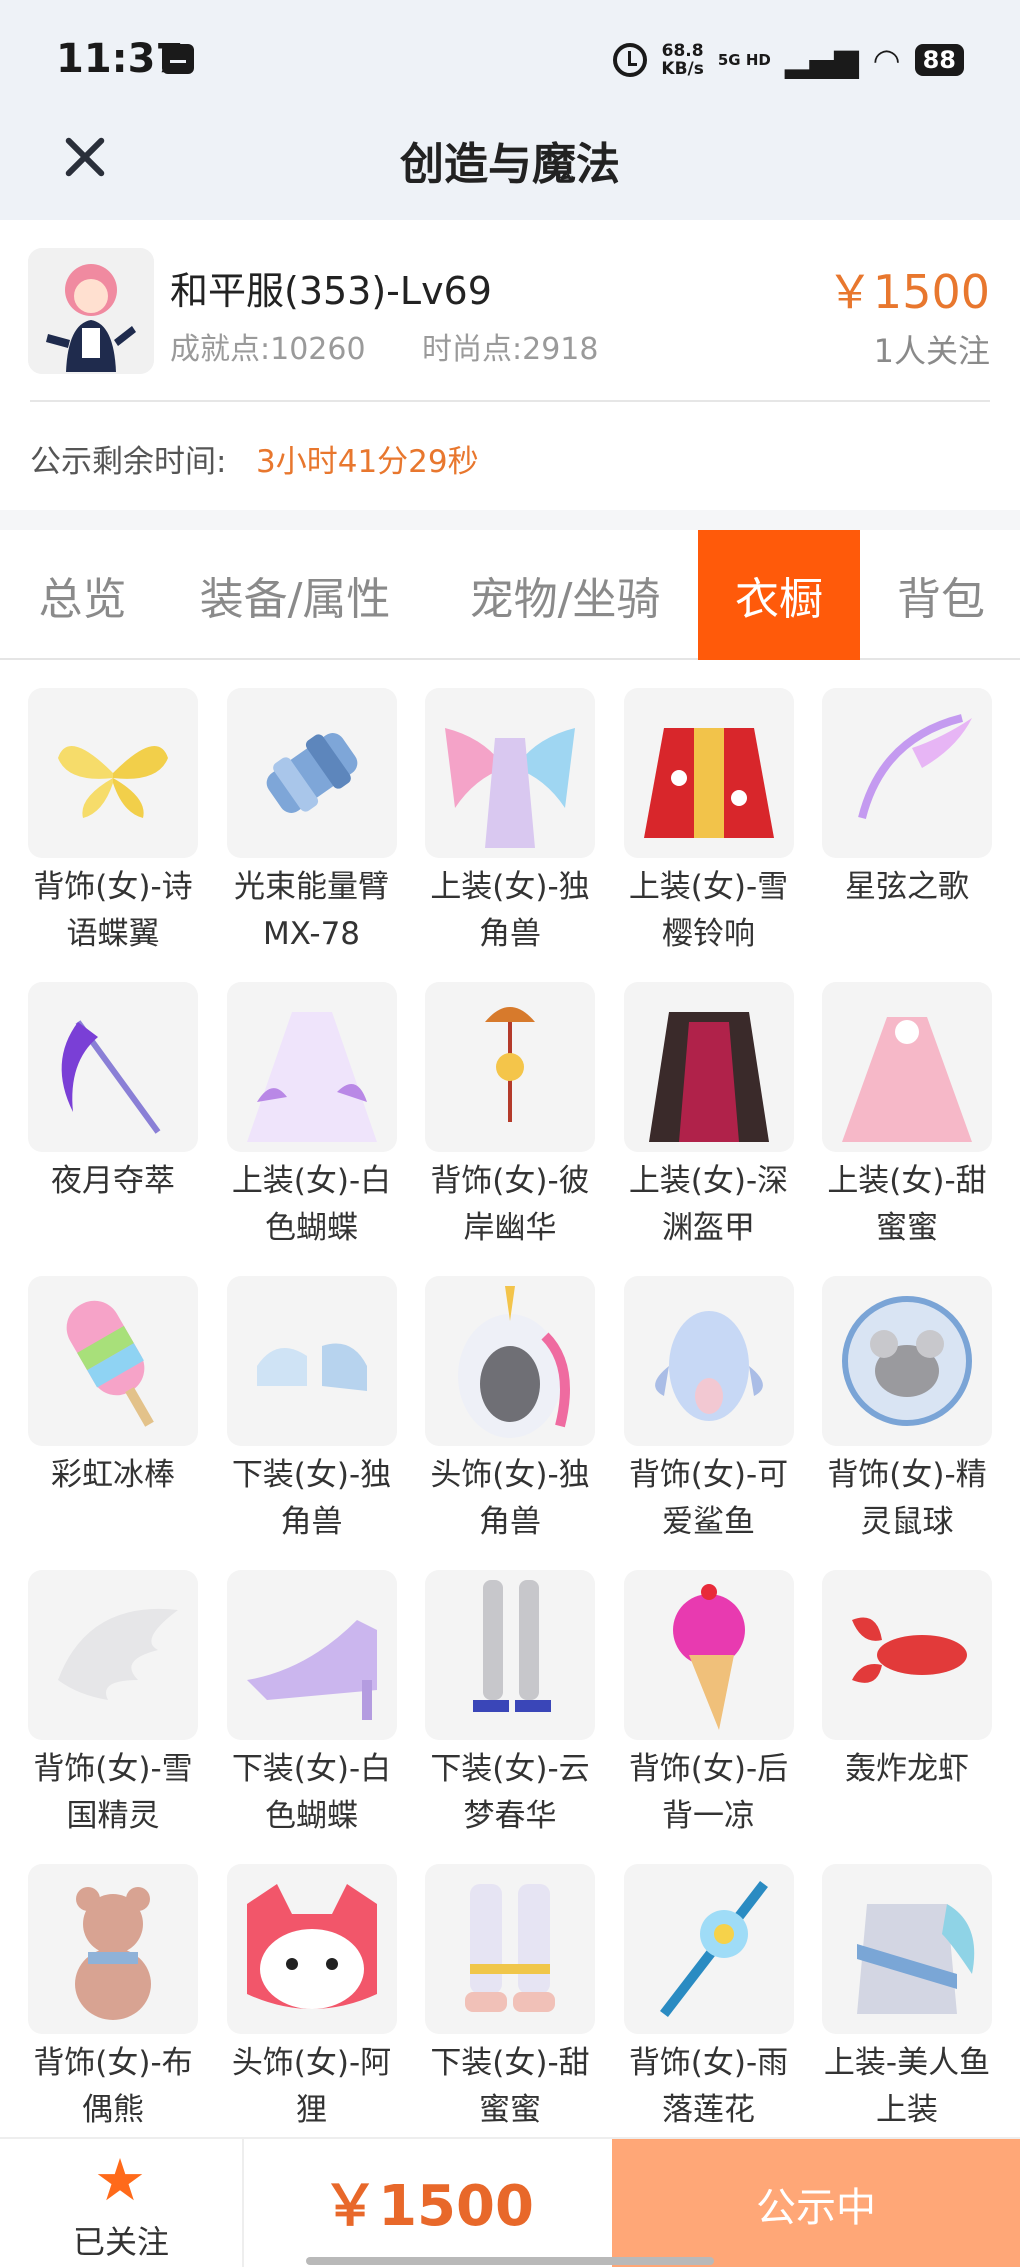 The width and height of the screenshot is (1020, 2267). Describe the element at coordinates (931, 351) in the screenshot. I see `follower-count: 1人关注` at that location.